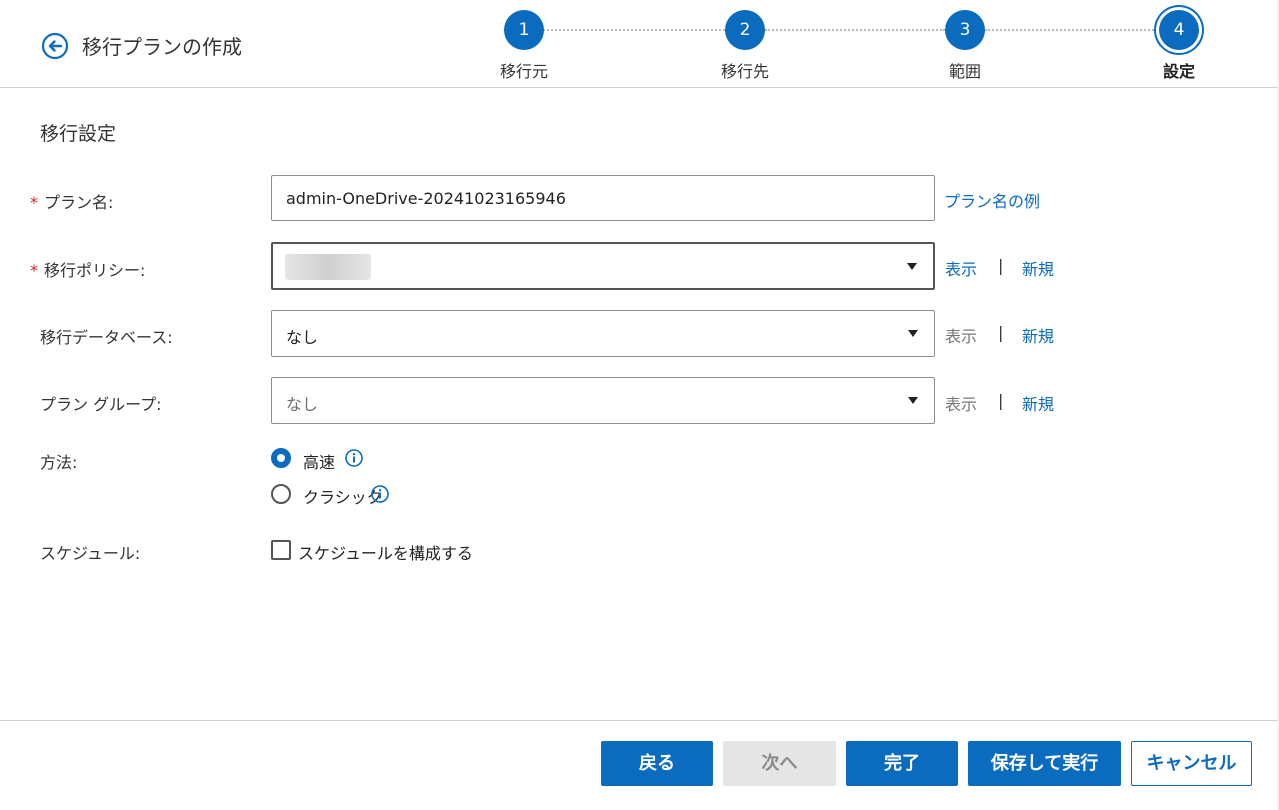 Image resolution: width=1279 pixels, height=810 pixels. Describe the element at coordinates (95, 270) in the screenshot. I see `policy-label-text: 移行ポリシー:` at that location.